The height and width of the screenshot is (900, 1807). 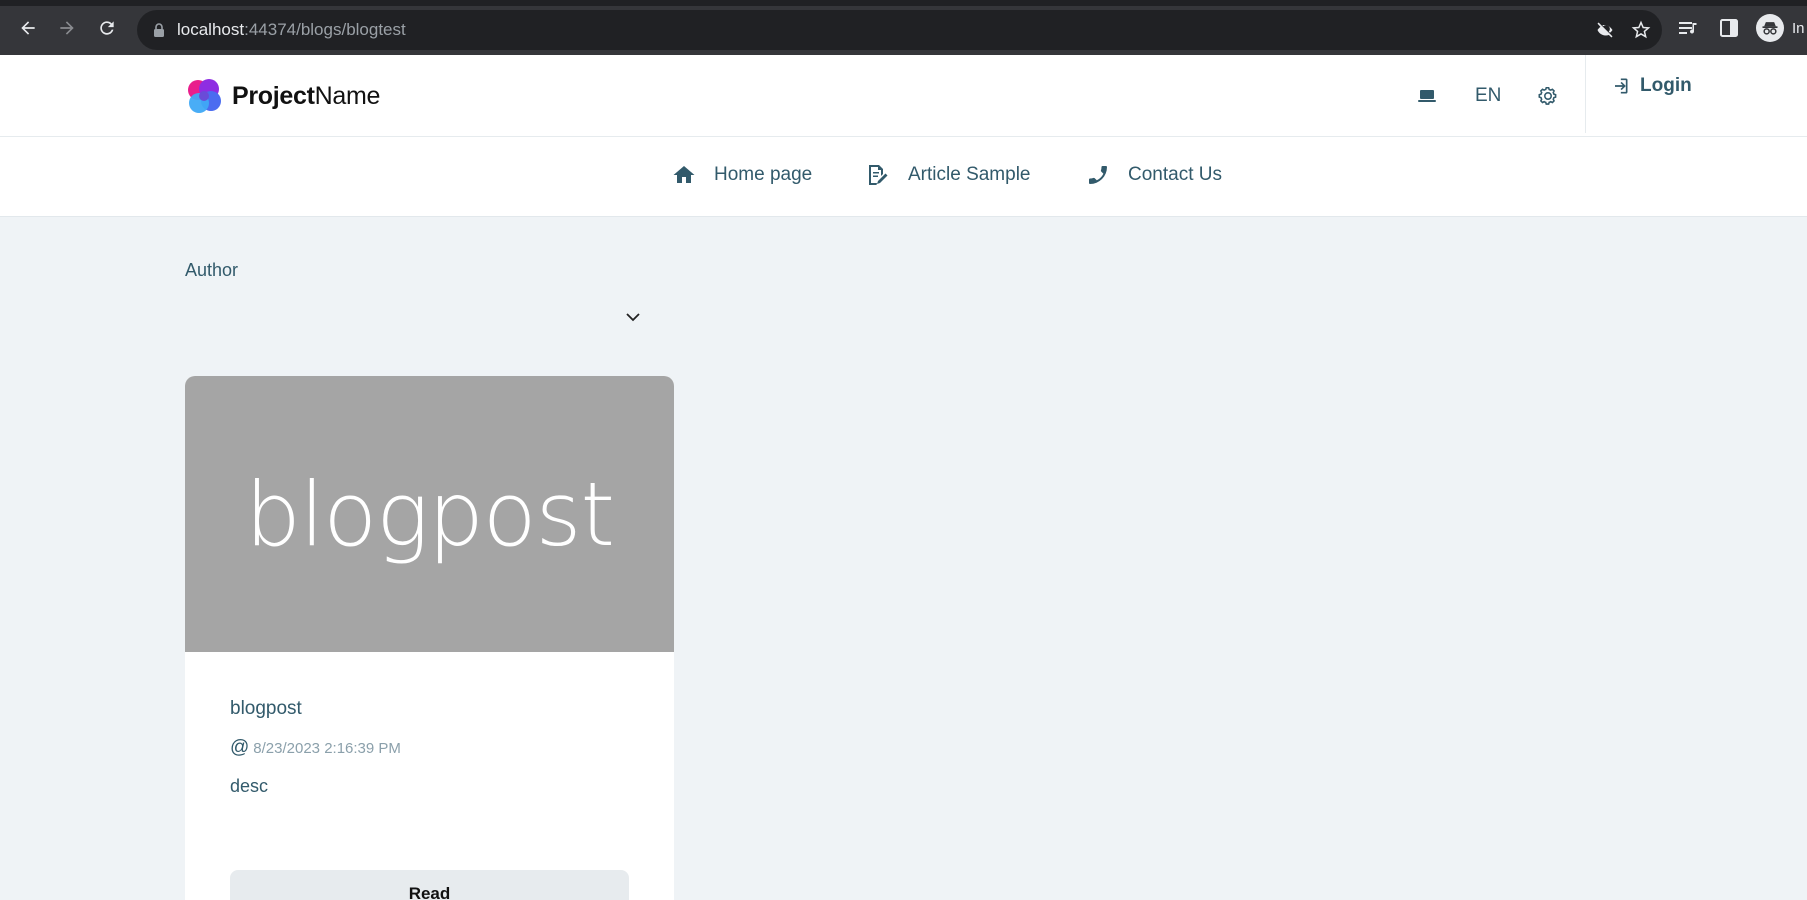 What do you see at coordinates (1585, 94) in the screenshot?
I see `header-divider` at bounding box center [1585, 94].